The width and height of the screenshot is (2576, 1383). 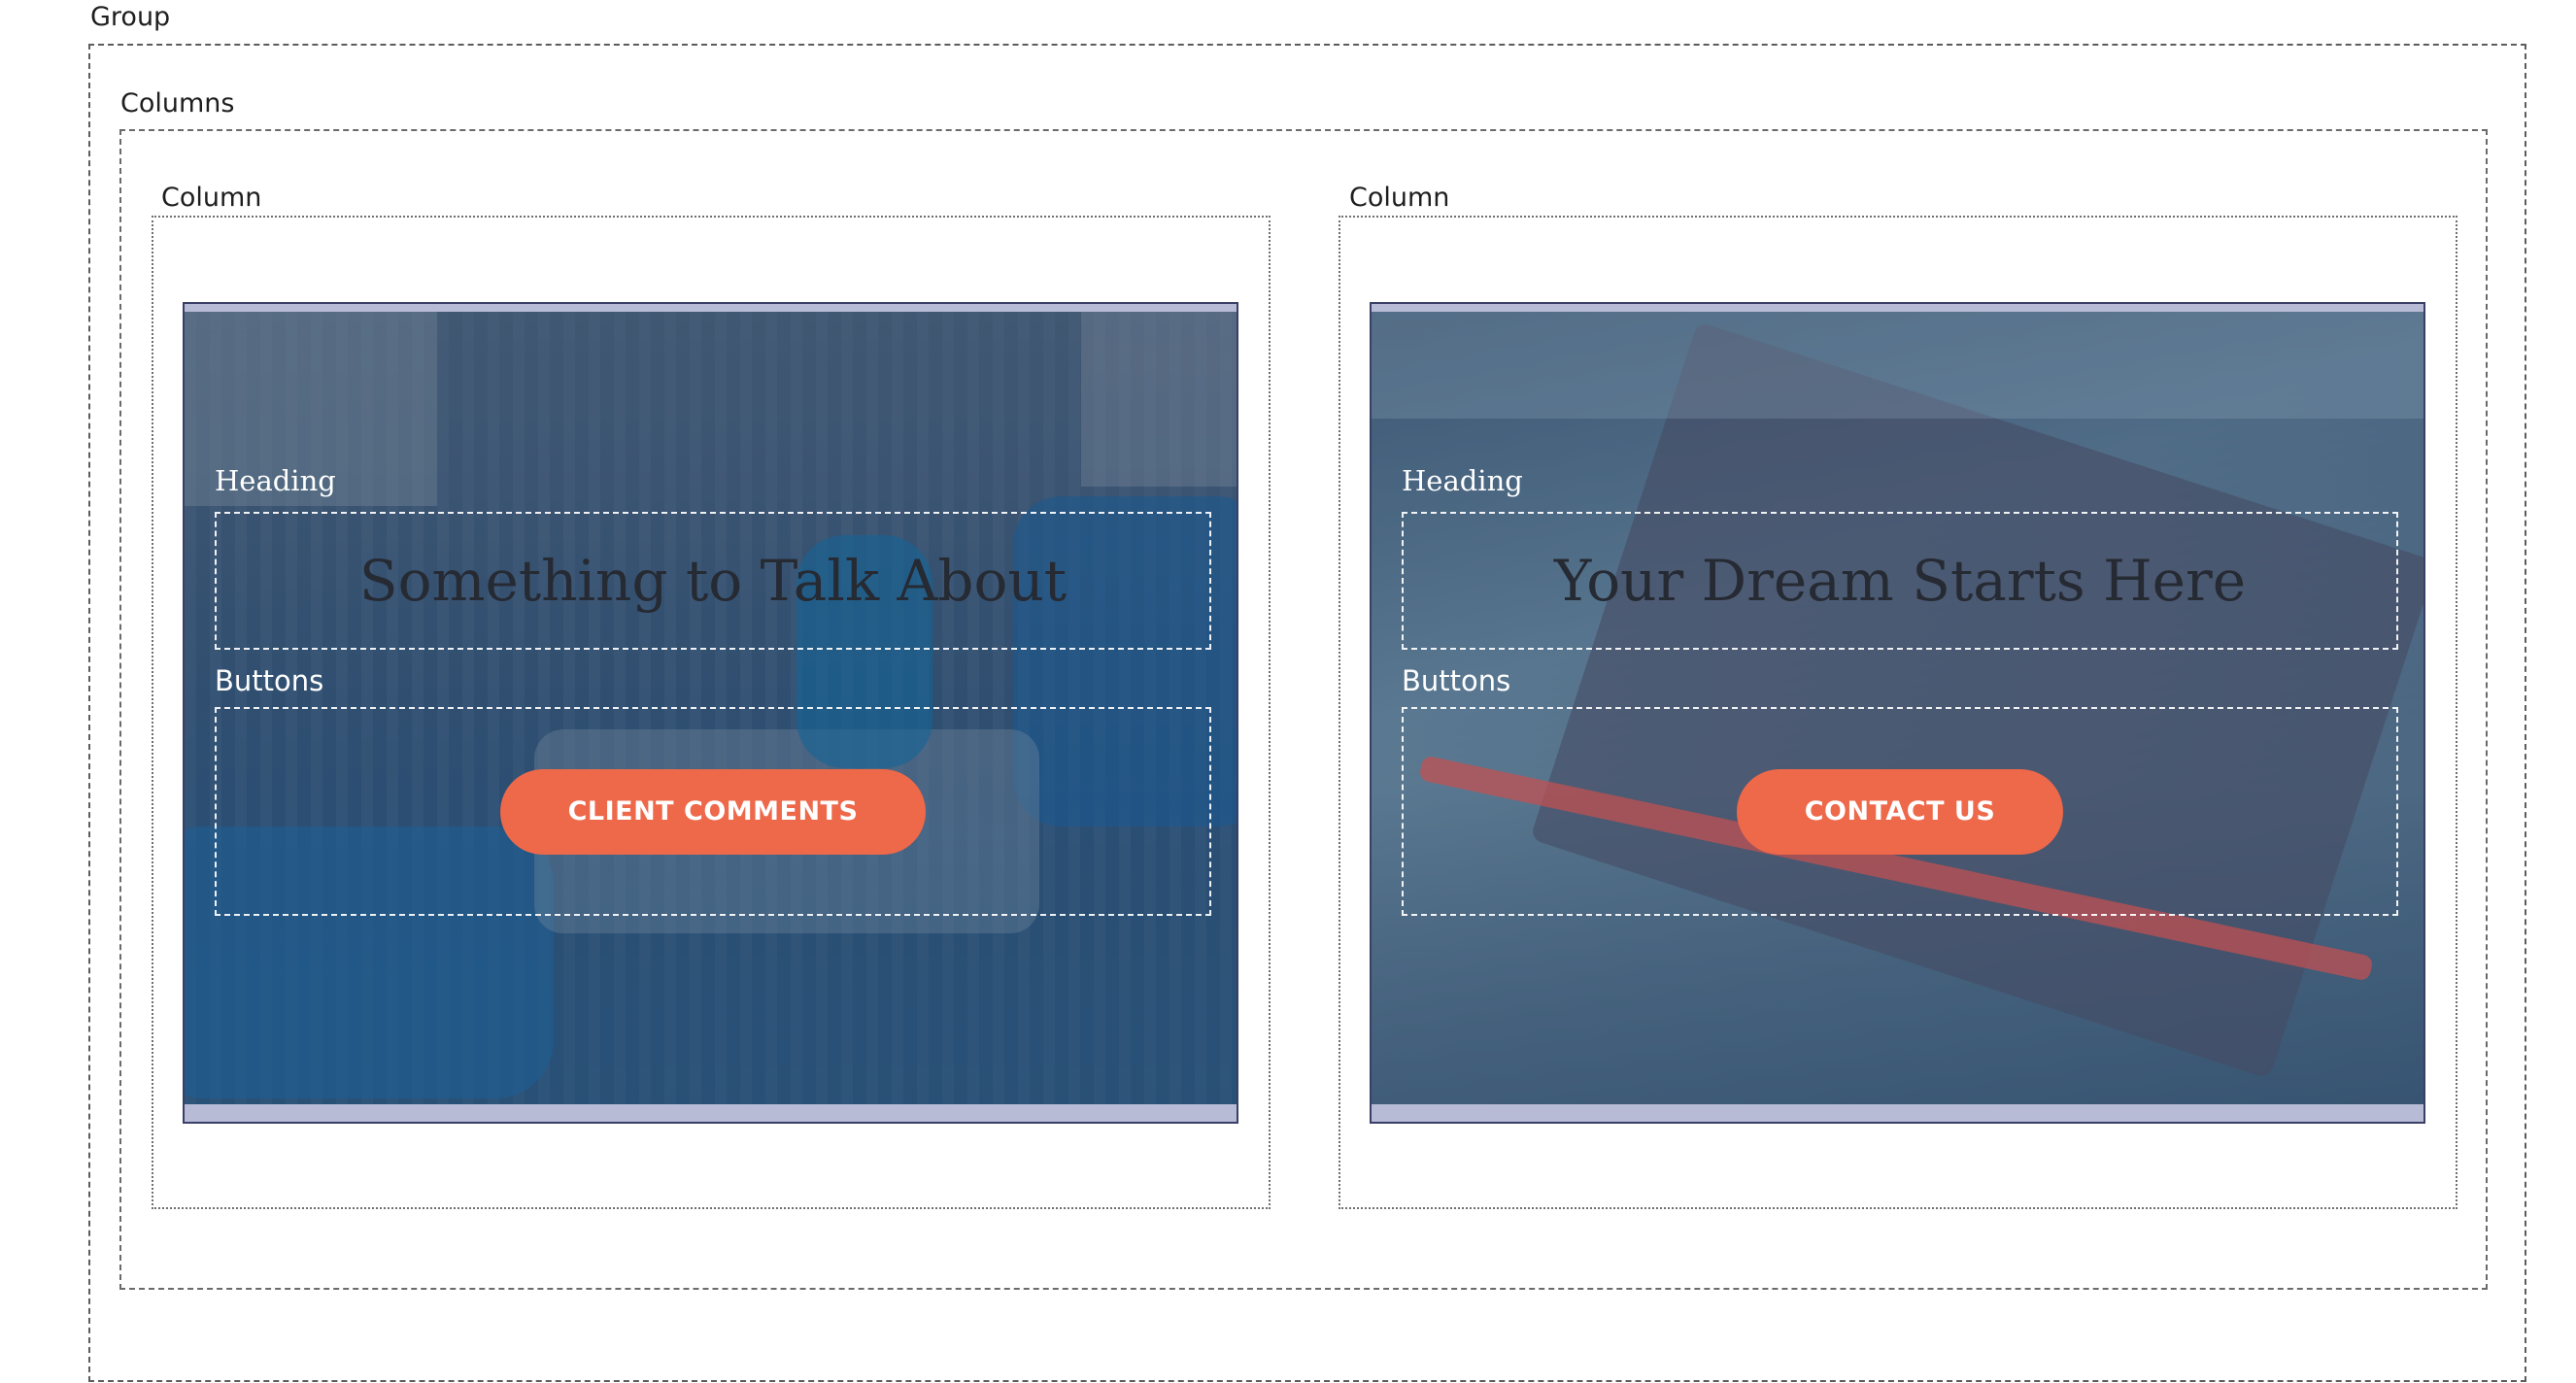 What do you see at coordinates (177, 103) in the screenshot?
I see `columns-block-label: Columns` at bounding box center [177, 103].